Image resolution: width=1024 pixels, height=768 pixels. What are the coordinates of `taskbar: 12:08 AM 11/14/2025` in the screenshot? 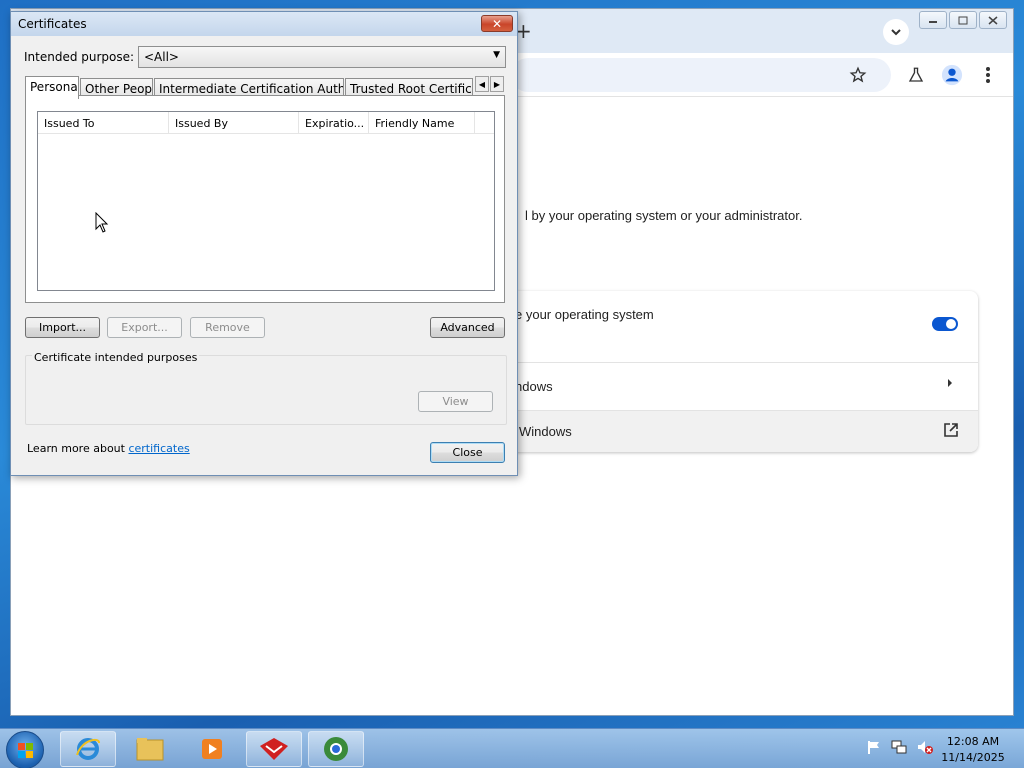 It's located at (512, 748).